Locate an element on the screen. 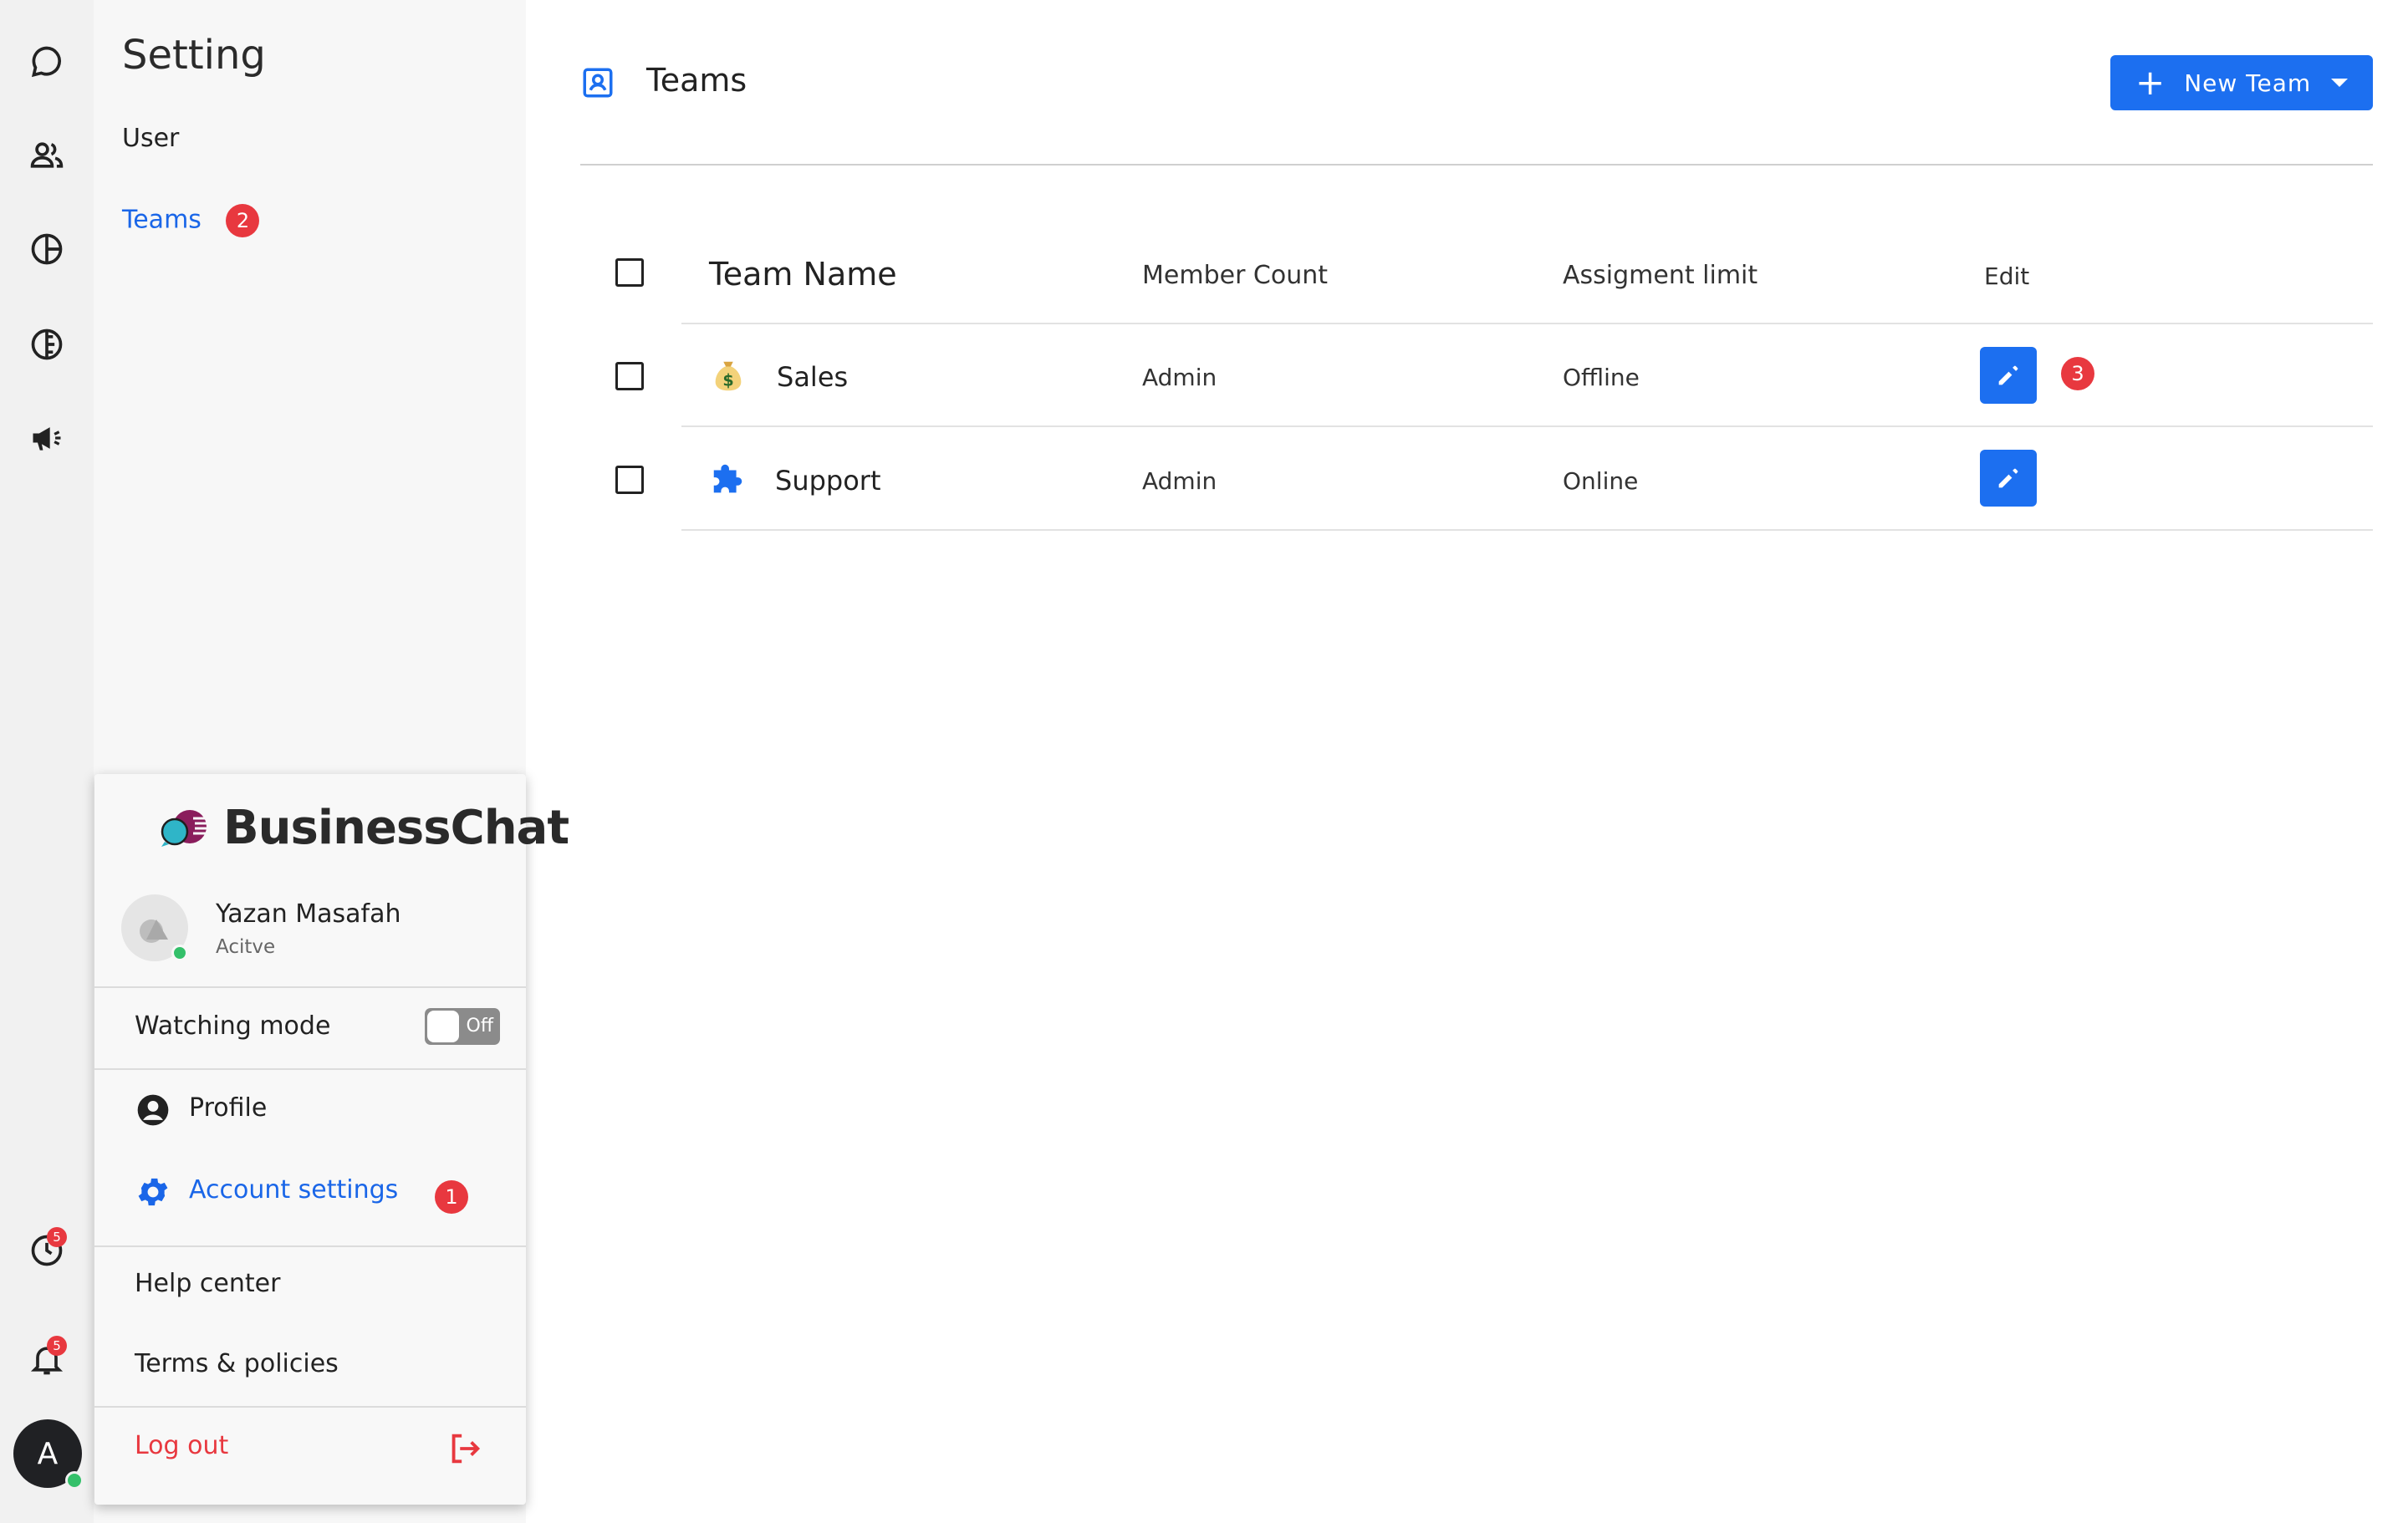 The image size is (2408, 1523). chat-bubble-icon is located at coordinates (46, 62).